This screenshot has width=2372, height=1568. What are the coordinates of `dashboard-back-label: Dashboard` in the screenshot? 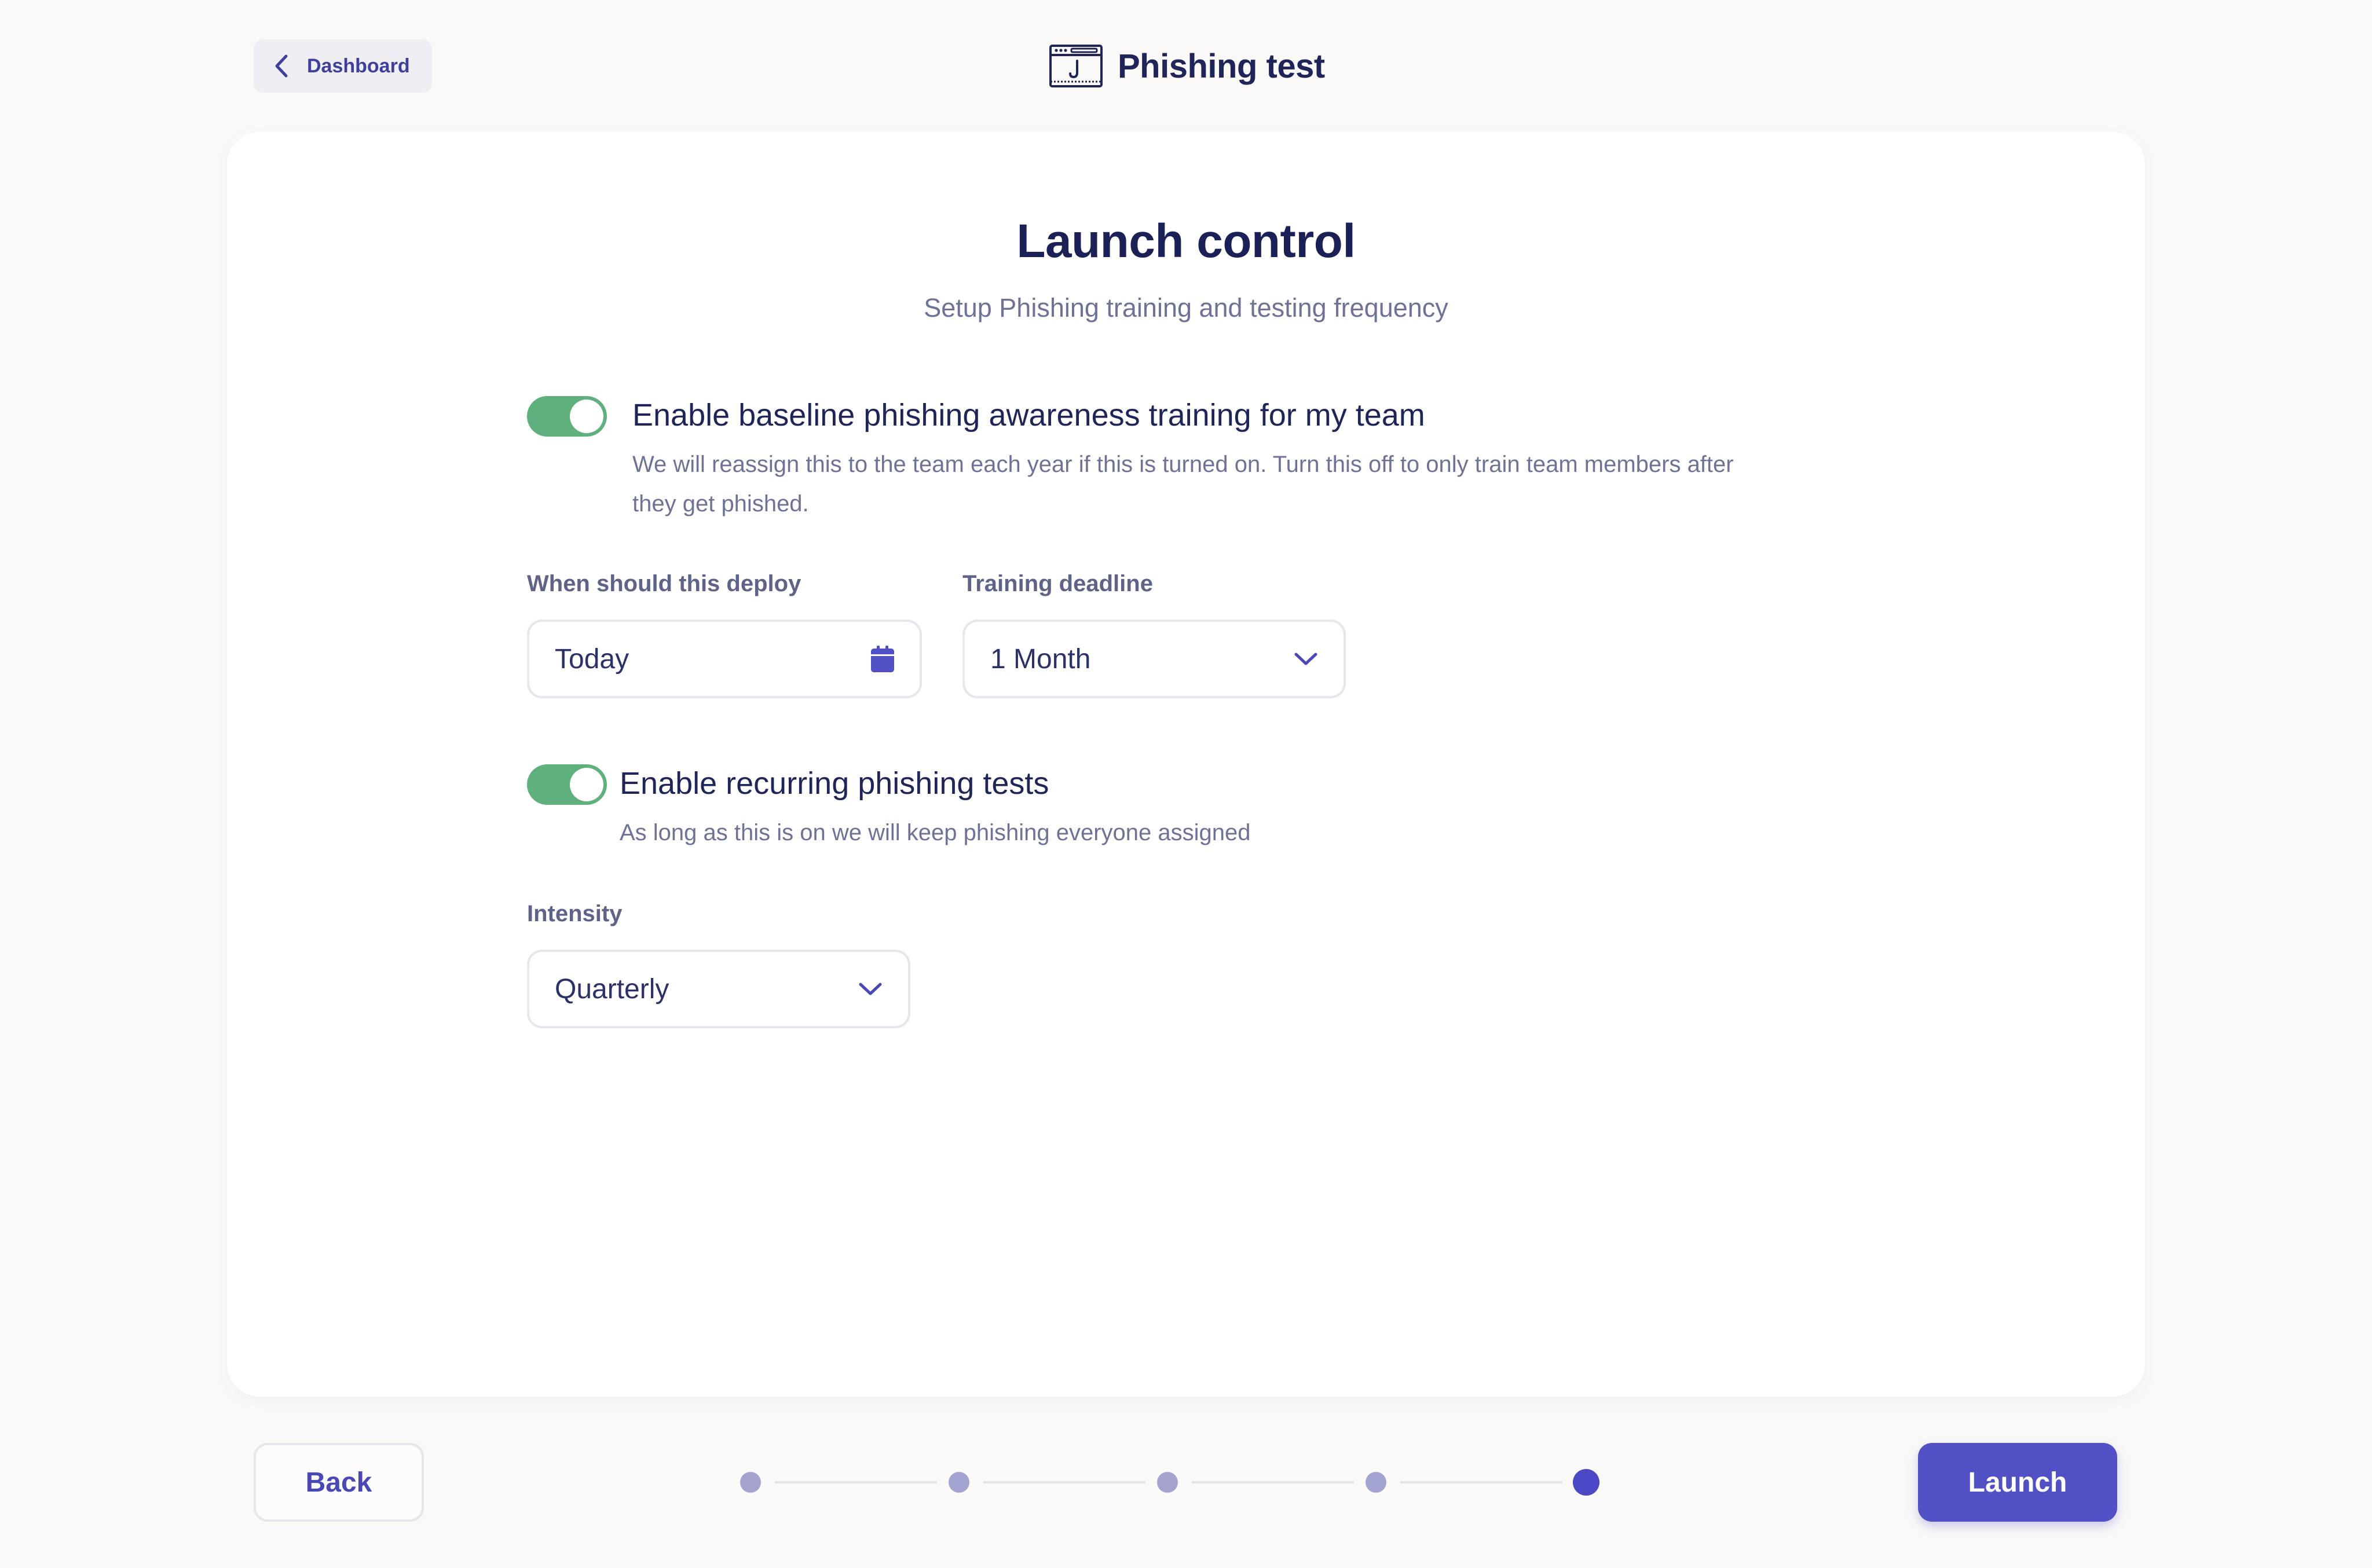 It's located at (358, 65).